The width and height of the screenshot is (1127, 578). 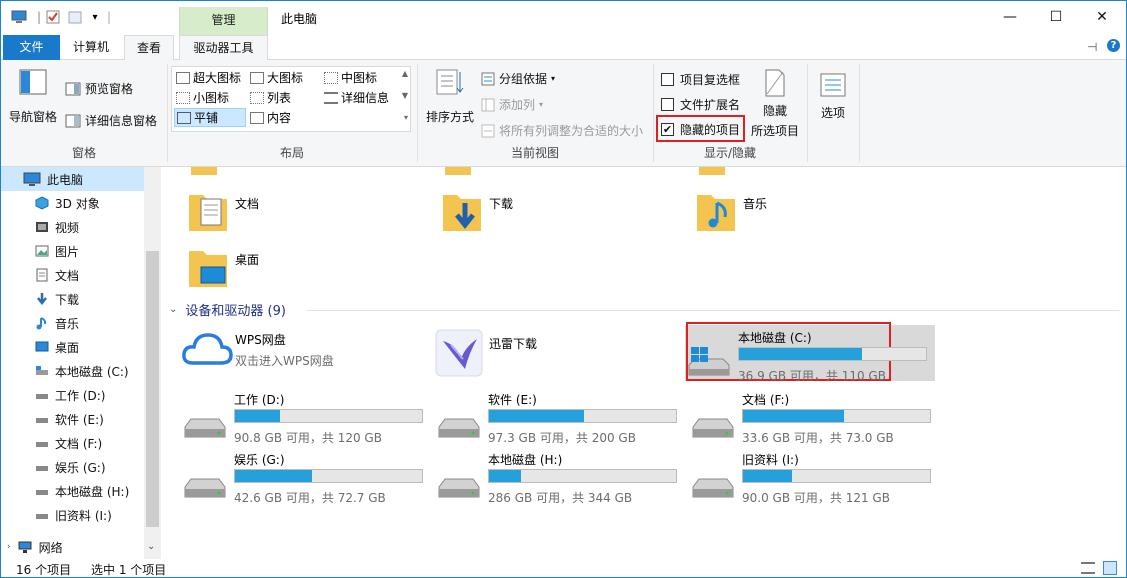 What do you see at coordinates (405, 95) in the screenshot?
I see `gallery-down-icon: ▼` at bounding box center [405, 95].